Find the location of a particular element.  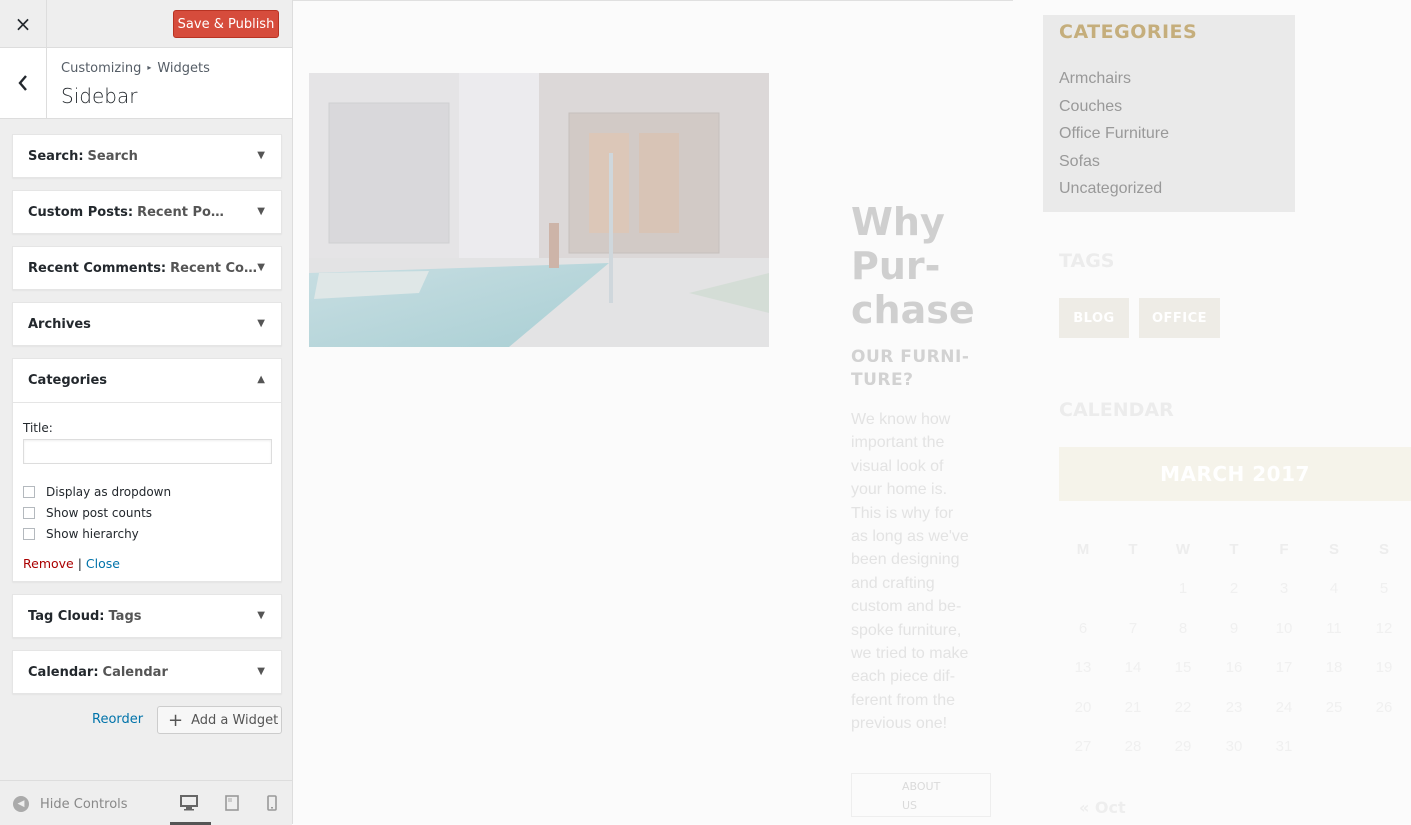

reorder-link: Reorder is located at coordinates (117, 719).